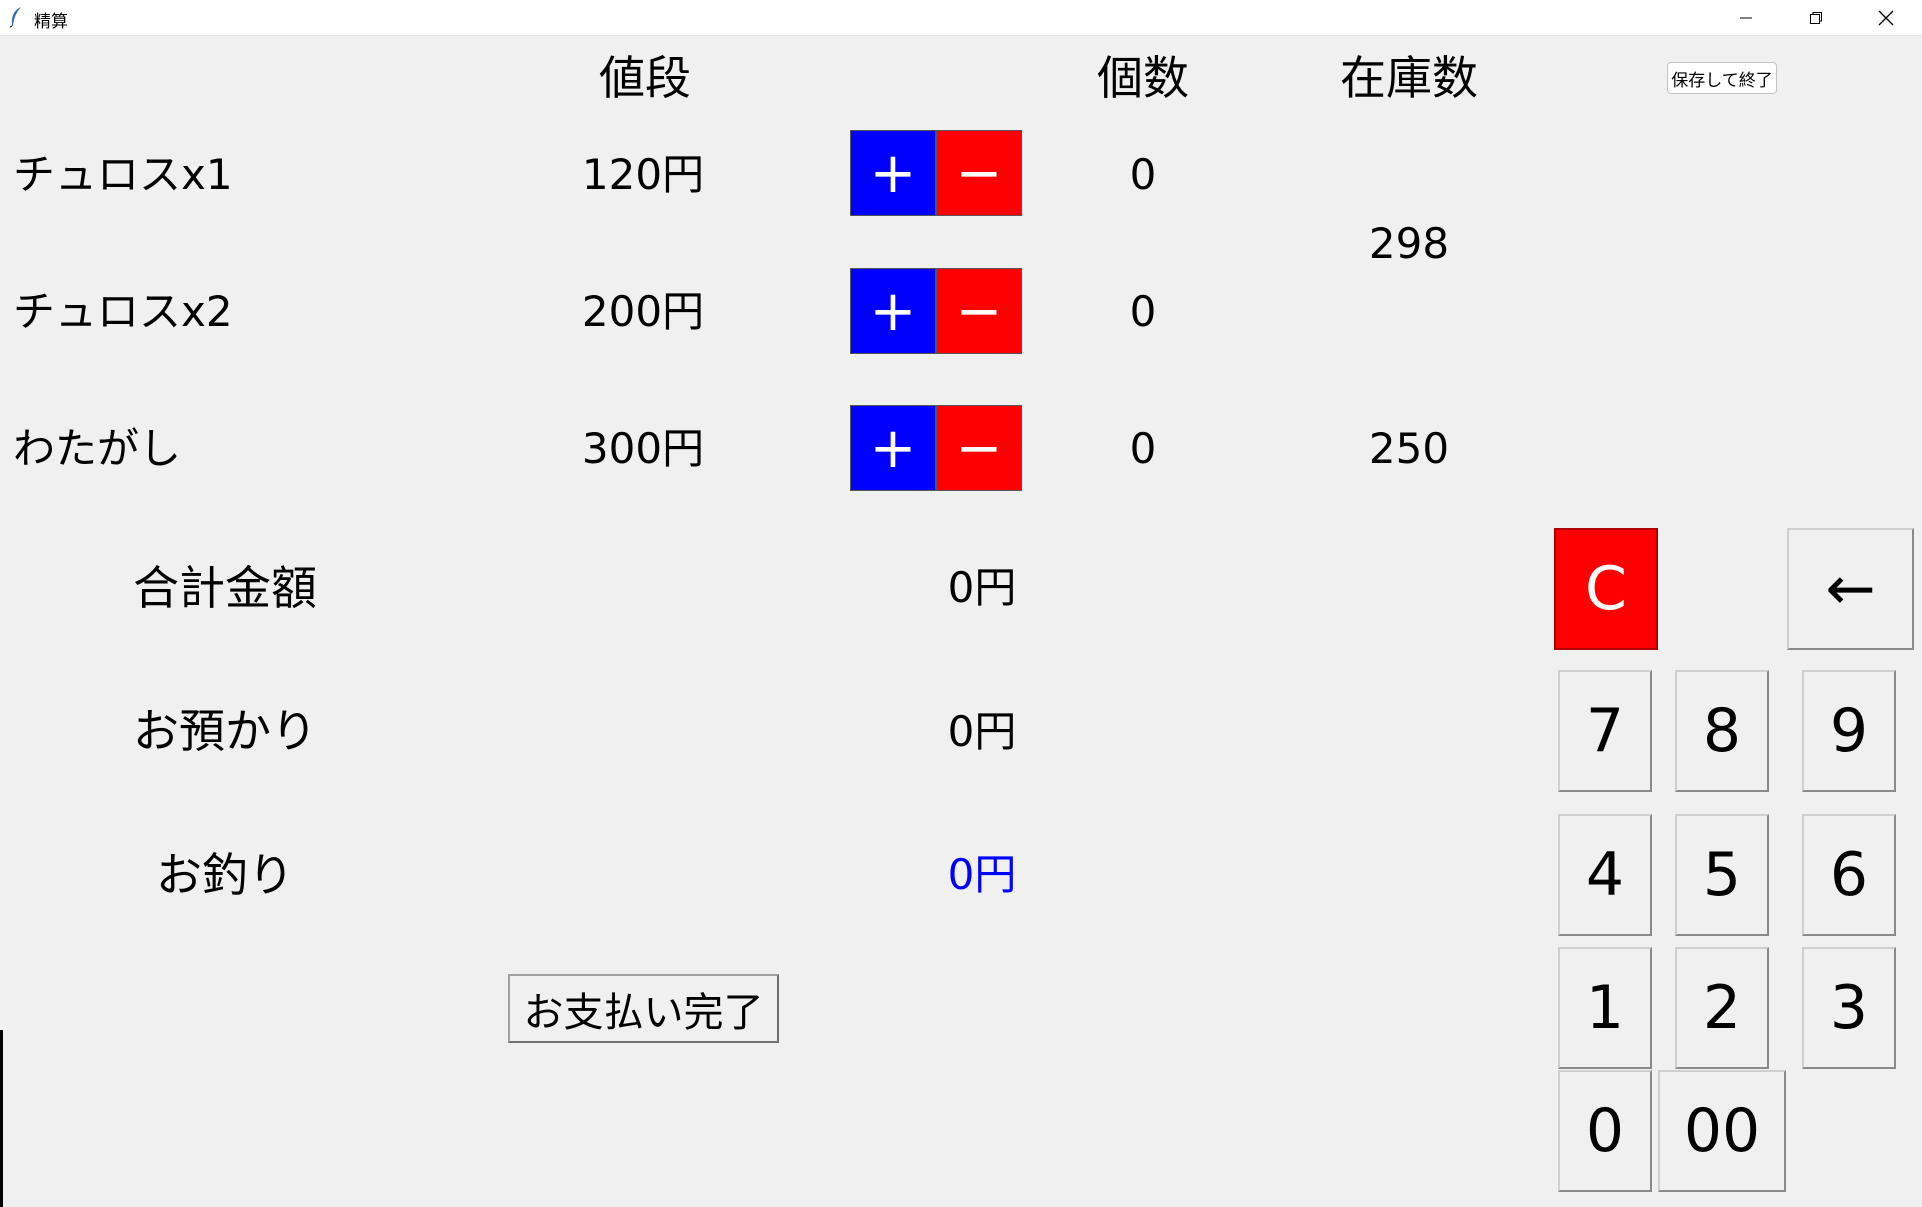  I want to click on change-value: 0円, so click(982, 874).